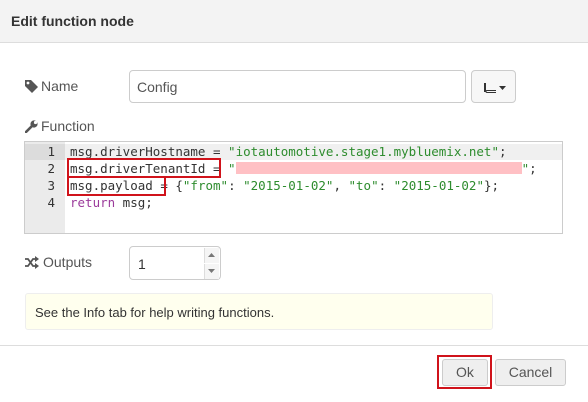 The image size is (588, 402). Describe the element at coordinates (60, 86) in the screenshot. I see `name-label-text: Name` at that location.